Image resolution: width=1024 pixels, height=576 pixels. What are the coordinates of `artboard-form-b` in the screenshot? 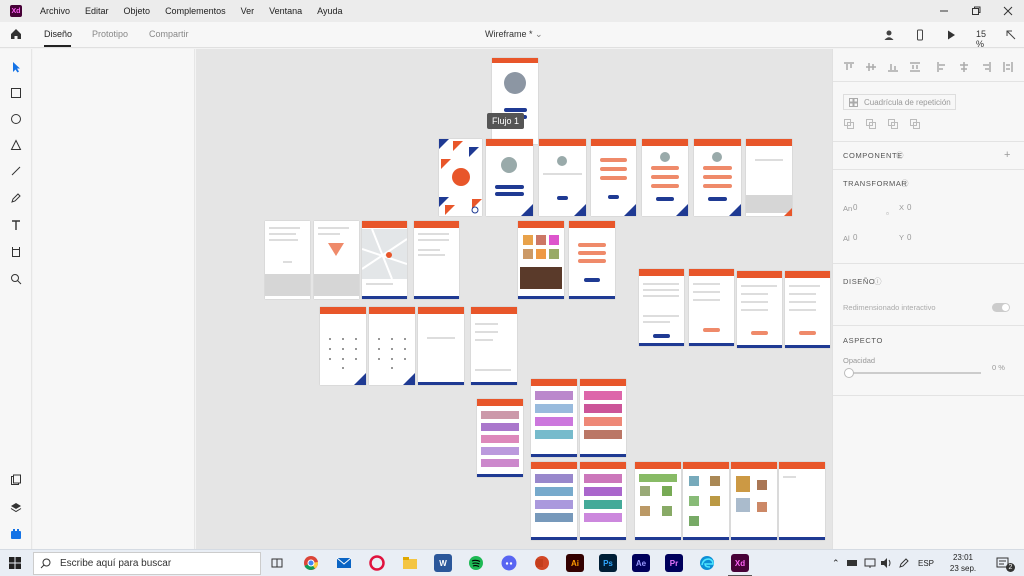 It's located at (717, 177).